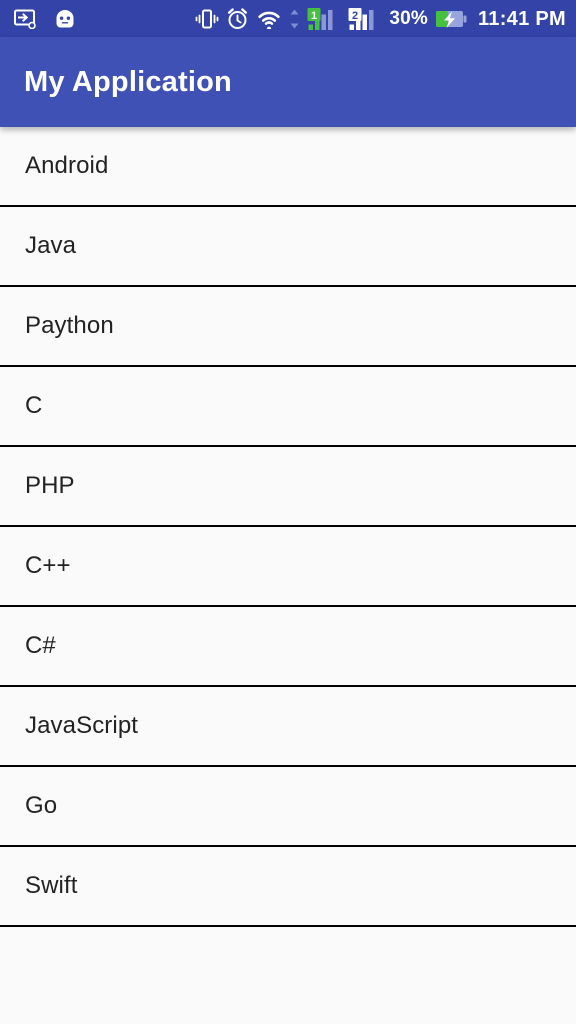 The height and width of the screenshot is (1024, 576). Describe the element at coordinates (48, 565) in the screenshot. I see `list-item-label: C++` at that location.